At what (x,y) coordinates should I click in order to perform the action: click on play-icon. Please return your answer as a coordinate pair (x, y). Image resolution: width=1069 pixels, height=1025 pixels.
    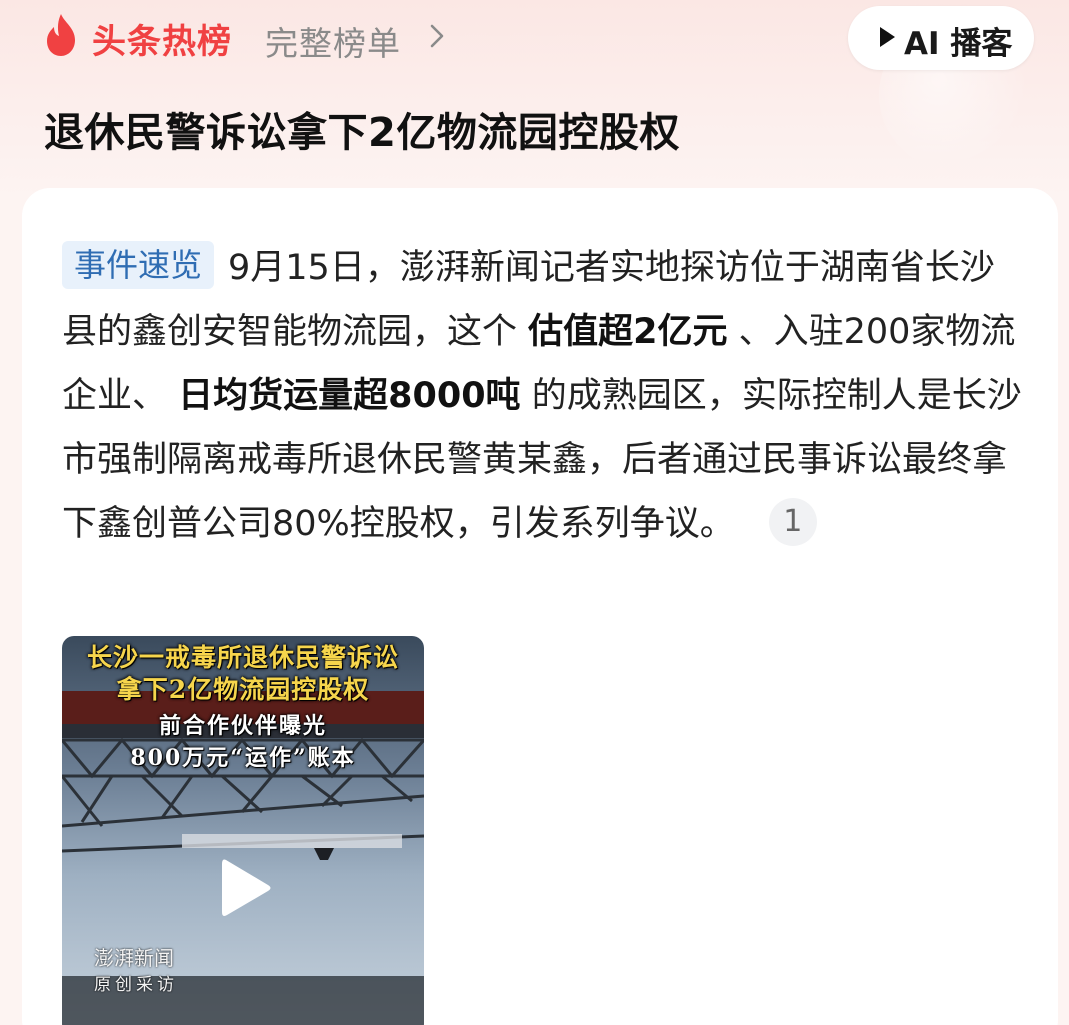
    Looking at the image, I should click on (887, 37).